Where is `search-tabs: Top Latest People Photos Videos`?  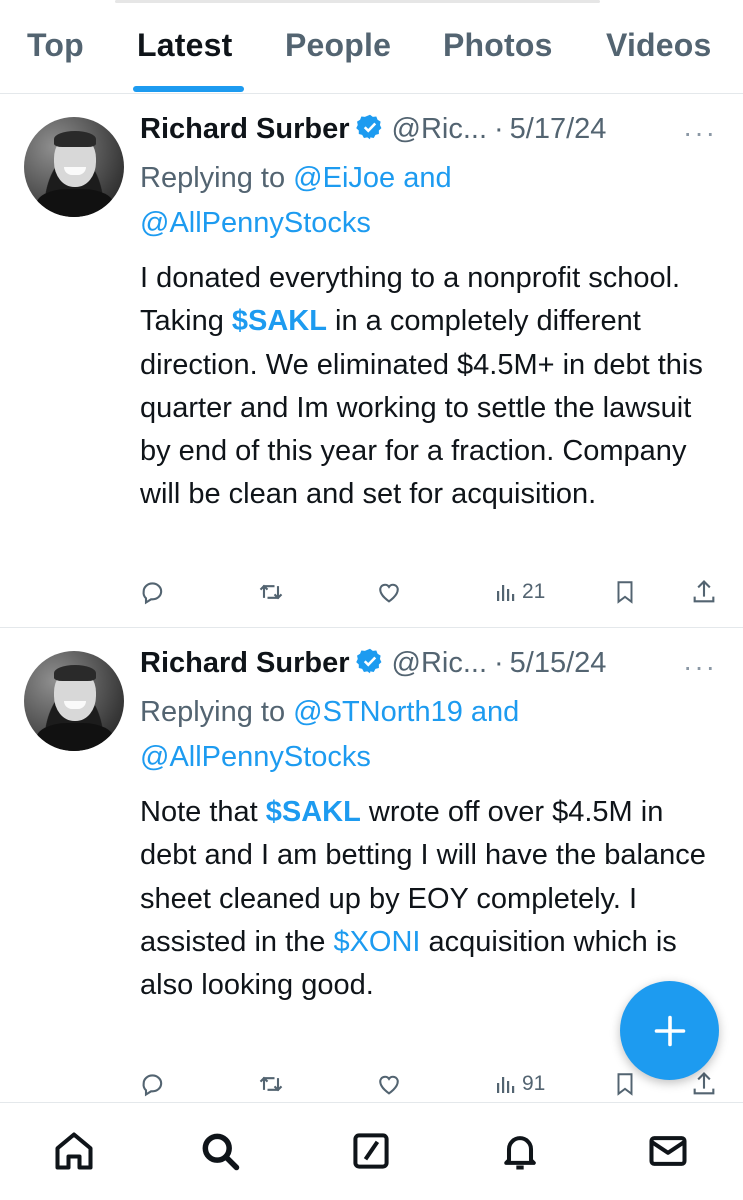
search-tabs: Top Latest People Photos Videos is located at coordinates (371, 47).